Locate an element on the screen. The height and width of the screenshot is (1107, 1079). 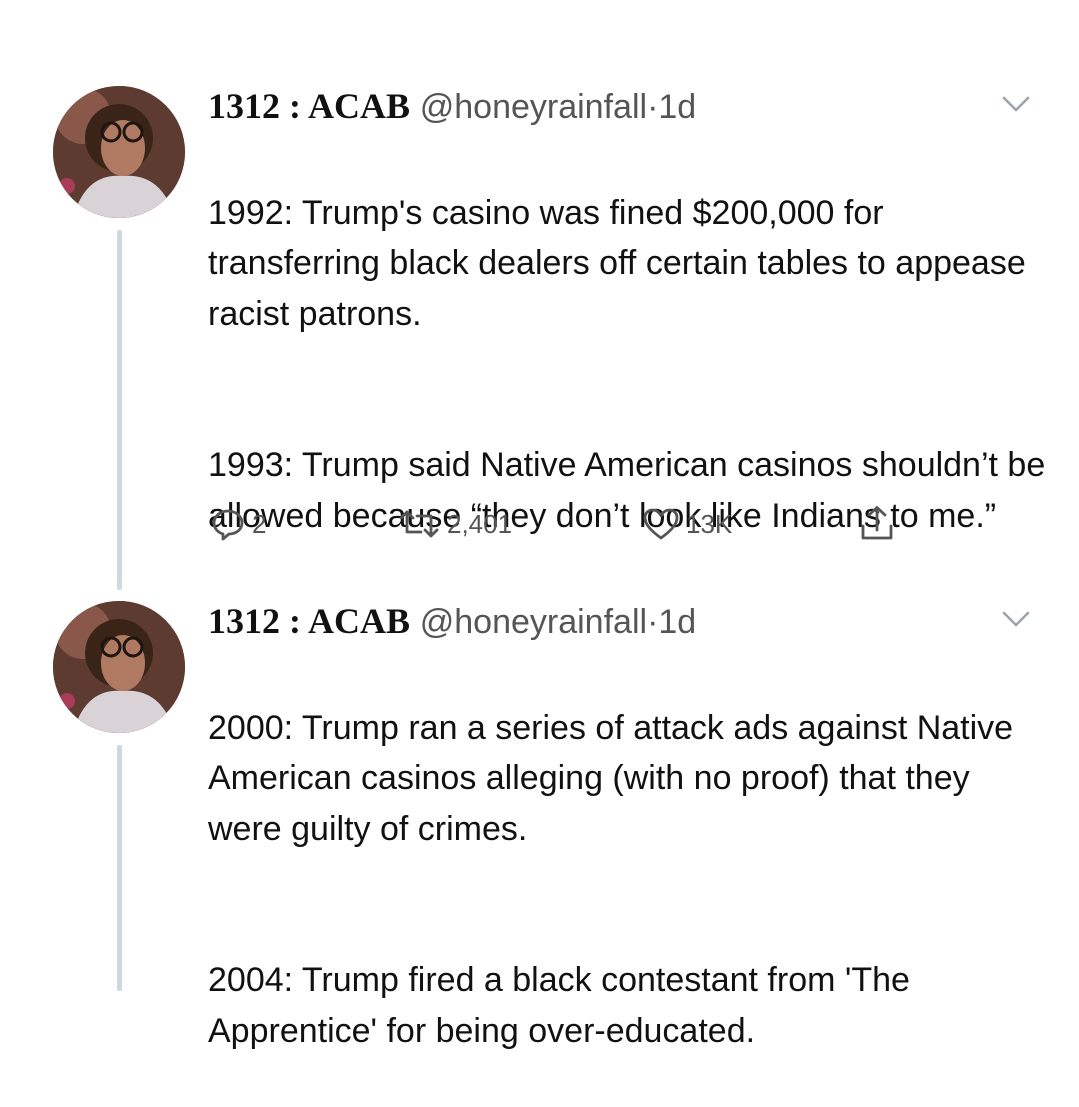
like-count: 13K is located at coordinates (709, 523).